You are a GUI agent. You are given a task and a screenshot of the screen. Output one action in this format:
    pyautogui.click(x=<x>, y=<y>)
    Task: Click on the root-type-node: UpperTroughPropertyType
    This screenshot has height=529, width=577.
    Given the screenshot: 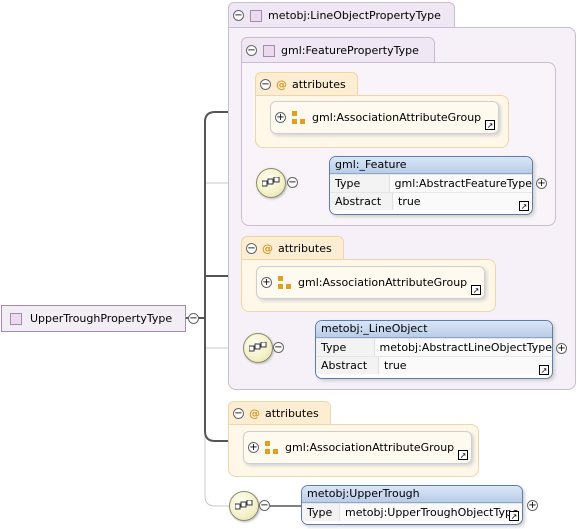 What is the action you would take?
    pyautogui.click(x=93, y=318)
    